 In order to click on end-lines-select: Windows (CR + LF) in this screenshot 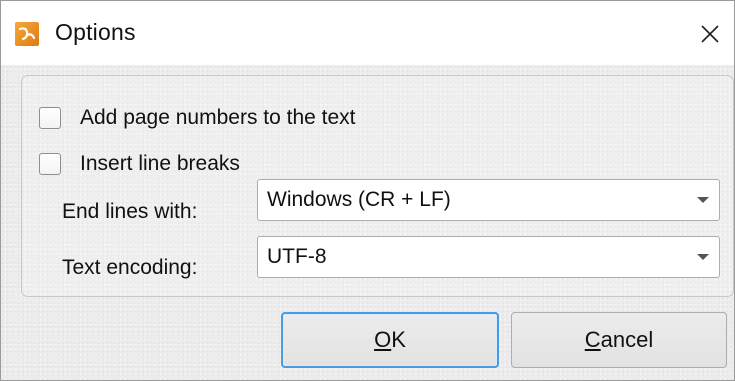, I will do `click(488, 200)`.